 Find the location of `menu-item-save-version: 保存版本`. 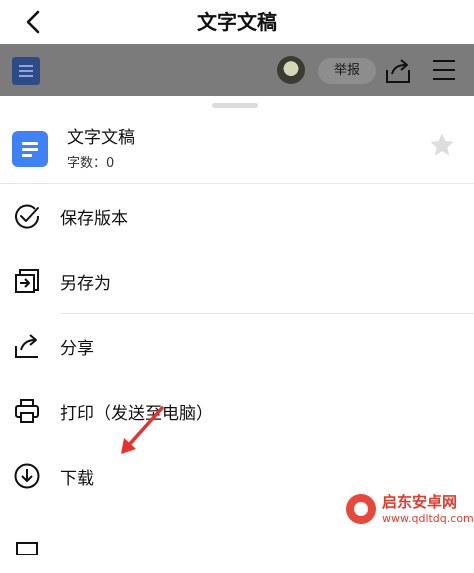

menu-item-save-version: 保存版本 is located at coordinates (237, 216).